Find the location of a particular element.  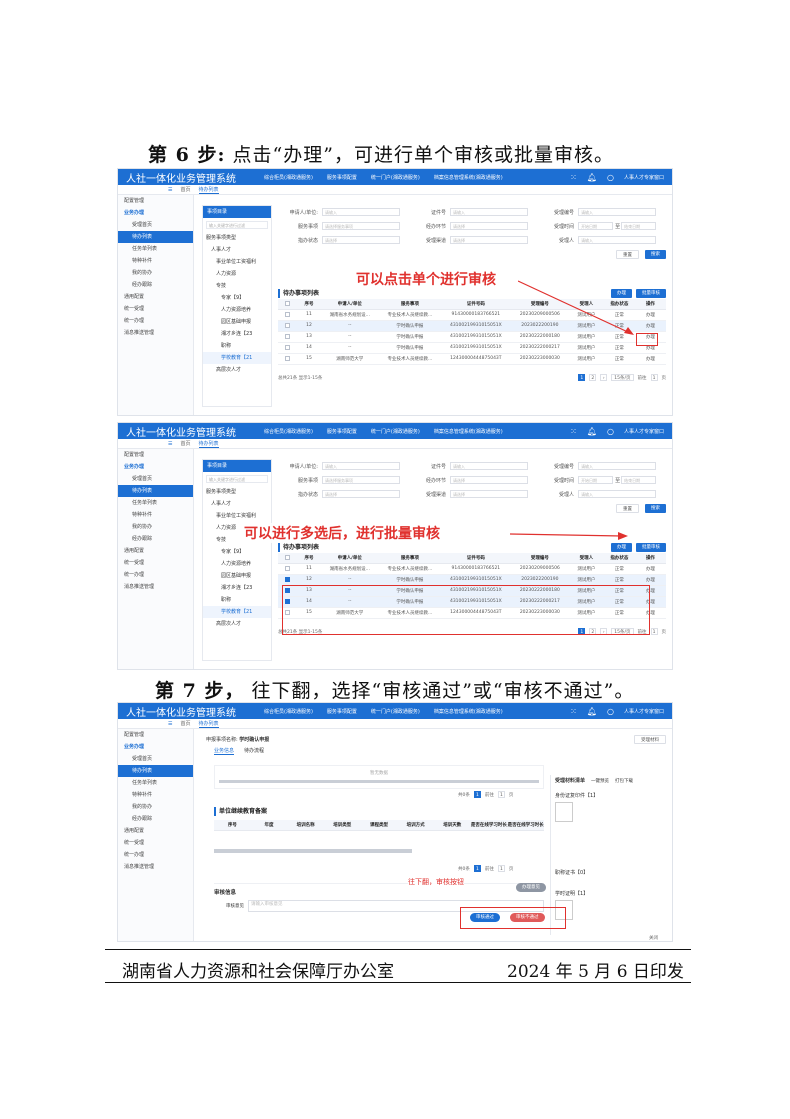

tab-home: 首页 is located at coordinates (185, 443).